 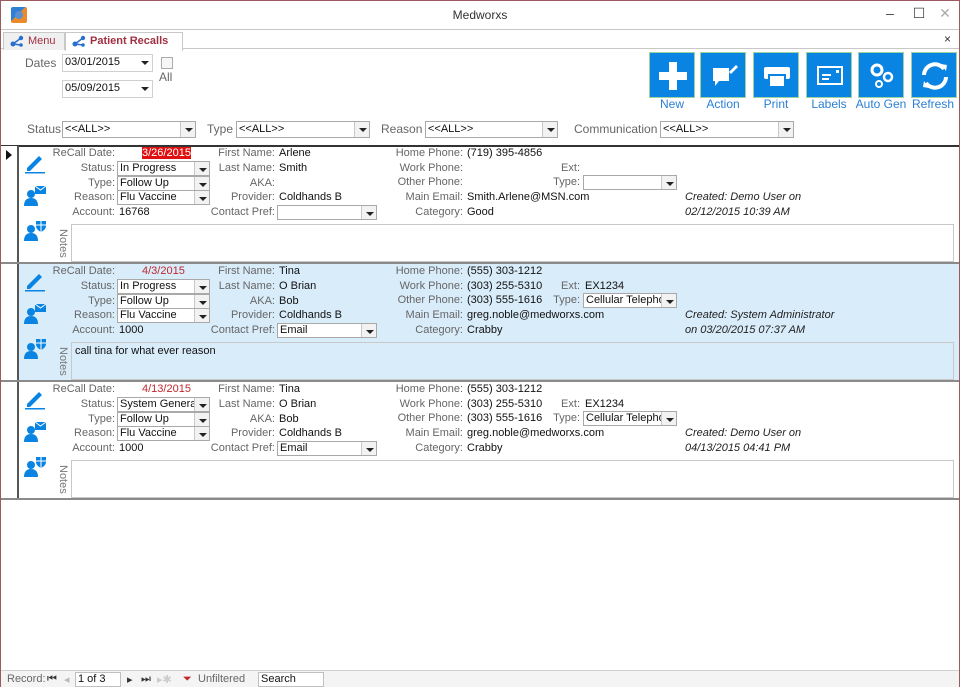 What do you see at coordinates (776, 104) in the screenshot?
I see `print-label: Print` at bounding box center [776, 104].